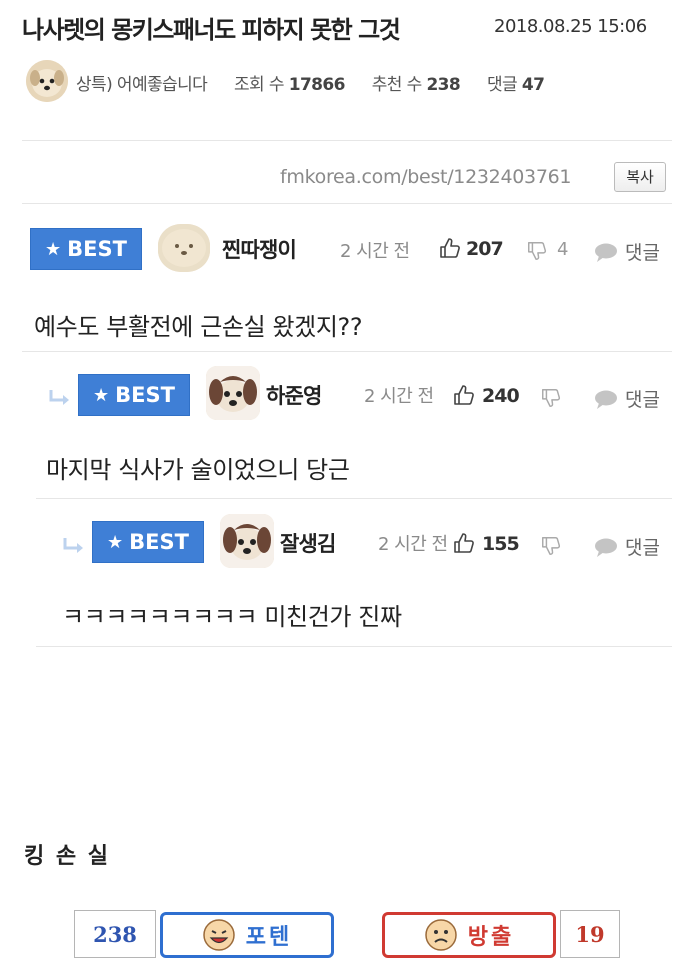  Describe the element at coordinates (269, 937) in the screenshot. I see `upvote-label: 포텐` at that location.